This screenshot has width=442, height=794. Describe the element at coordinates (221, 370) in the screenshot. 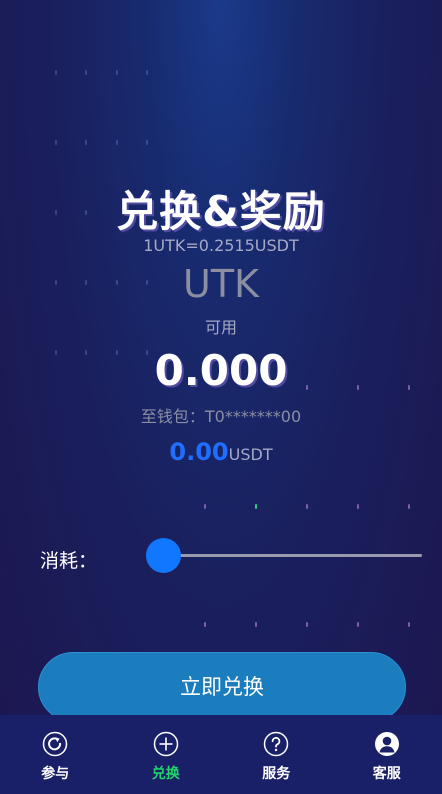

I see `available-balance: 0.000` at that location.